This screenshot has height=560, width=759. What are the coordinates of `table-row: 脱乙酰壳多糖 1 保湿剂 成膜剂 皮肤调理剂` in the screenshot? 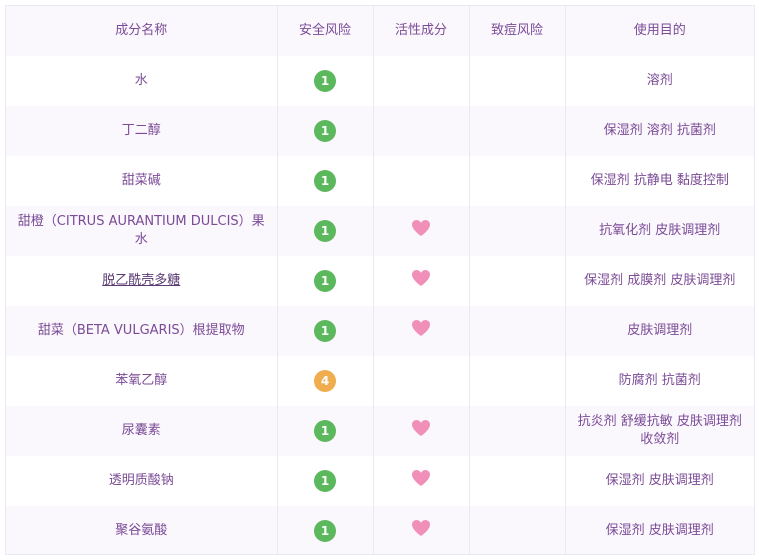 It's located at (380, 281).